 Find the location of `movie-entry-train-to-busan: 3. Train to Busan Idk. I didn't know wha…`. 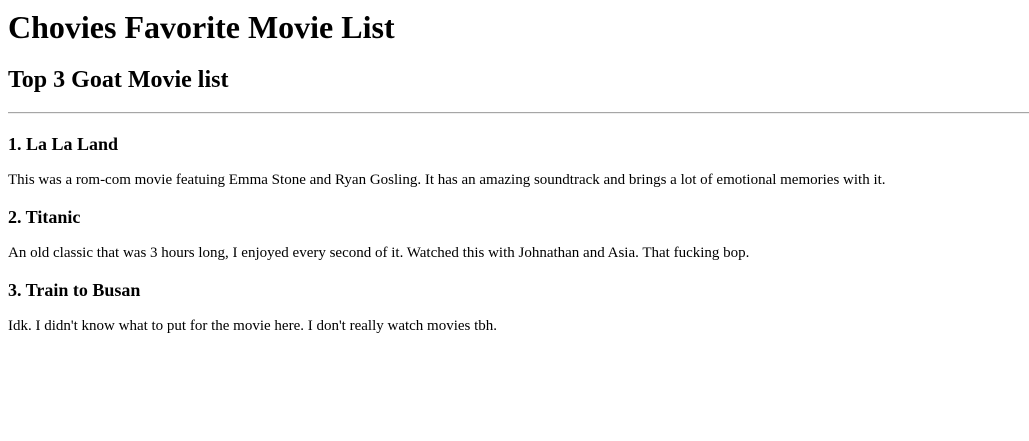

movie-entry-train-to-busan: 3. Train to Busan Idk. I didn't know wha… is located at coordinates (518, 307).